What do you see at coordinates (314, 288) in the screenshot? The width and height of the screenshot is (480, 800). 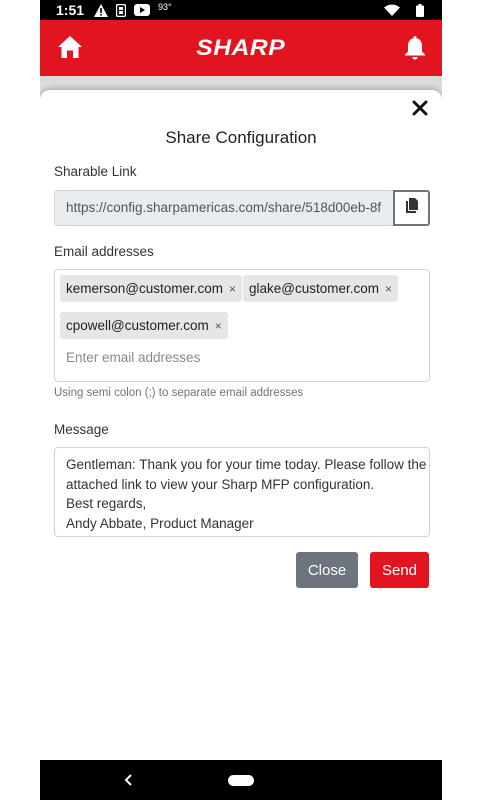 I see `email-chip-text: glake@customer.com` at bounding box center [314, 288].